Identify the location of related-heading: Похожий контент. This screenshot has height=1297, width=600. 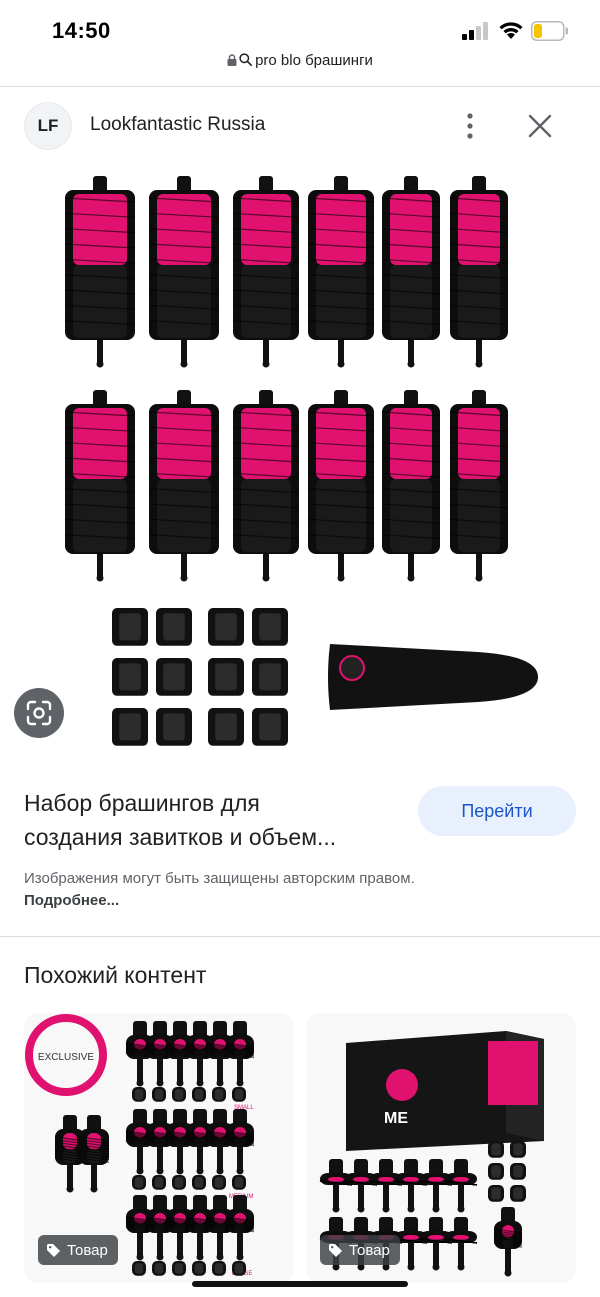
(115, 975).